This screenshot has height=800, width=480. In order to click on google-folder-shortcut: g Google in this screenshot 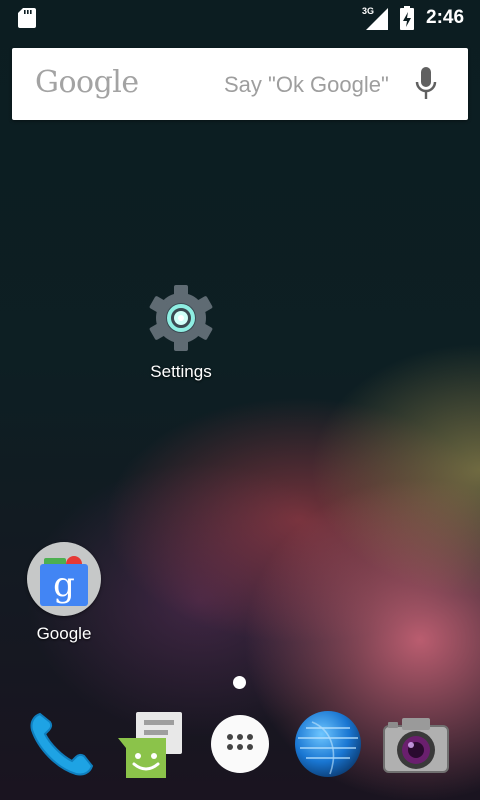, I will do `click(64, 593)`.